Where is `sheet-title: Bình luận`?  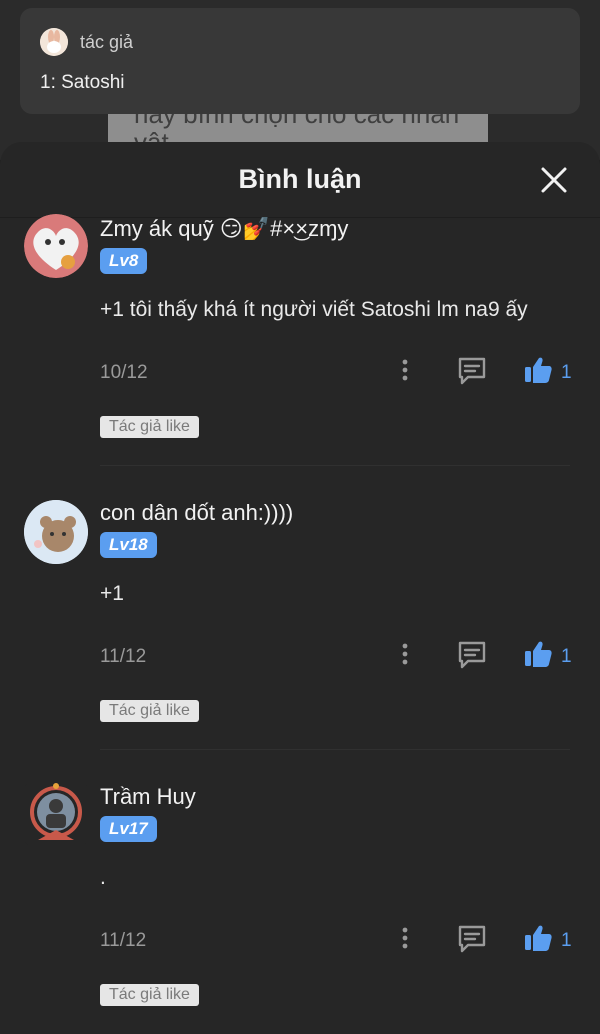 sheet-title: Bình luận is located at coordinates (300, 179).